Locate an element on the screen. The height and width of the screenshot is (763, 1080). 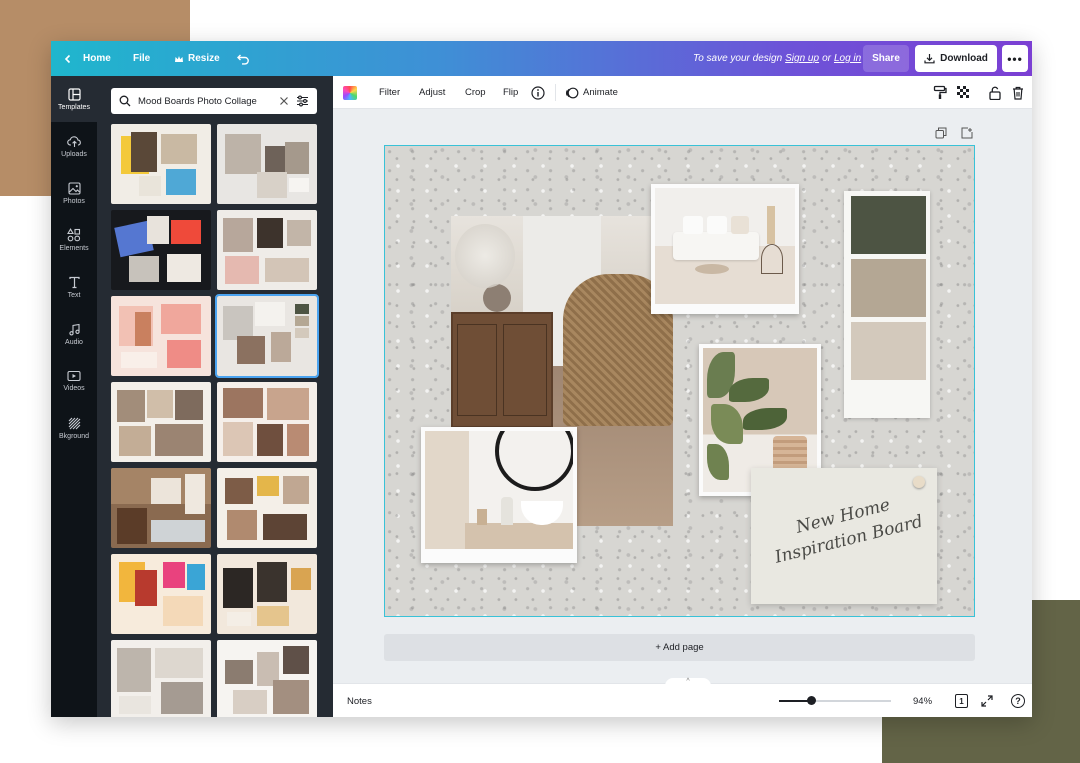
push-pin-icon is located at coordinates (919, 482).